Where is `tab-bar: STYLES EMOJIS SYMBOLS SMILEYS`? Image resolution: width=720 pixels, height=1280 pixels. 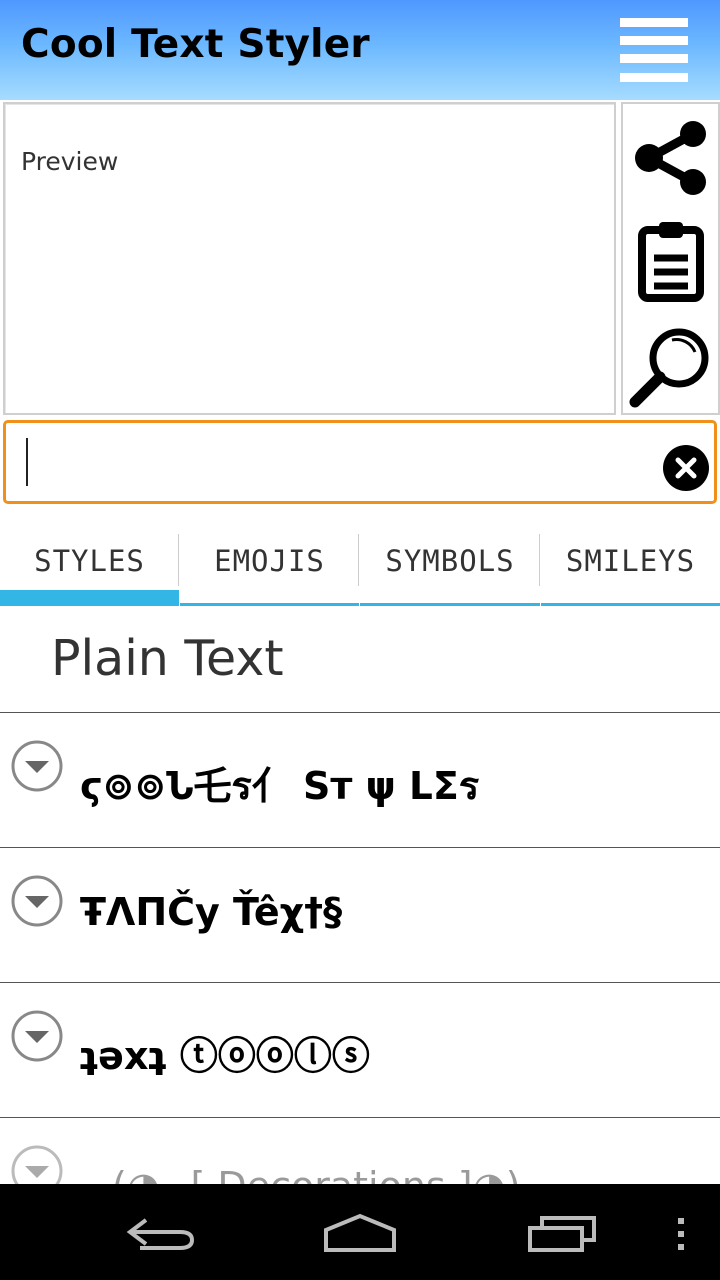
tab-bar: STYLES EMOJIS SYMBOLS SMILEYS is located at coordinates (360, 568).